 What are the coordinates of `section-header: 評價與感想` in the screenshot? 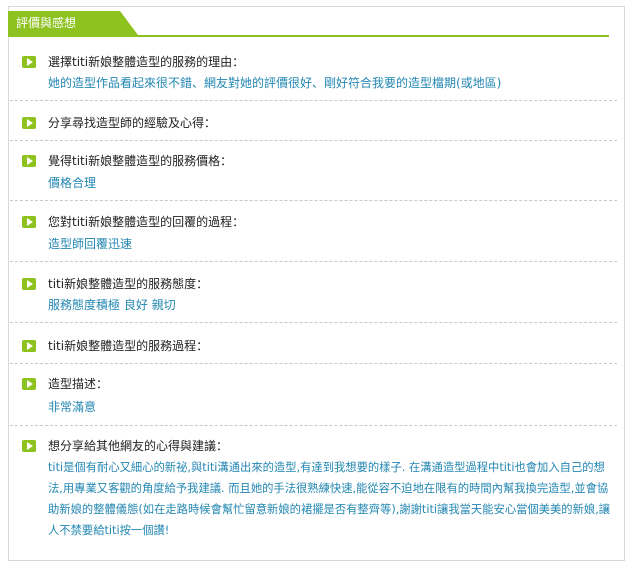 It's located at (308, 24).